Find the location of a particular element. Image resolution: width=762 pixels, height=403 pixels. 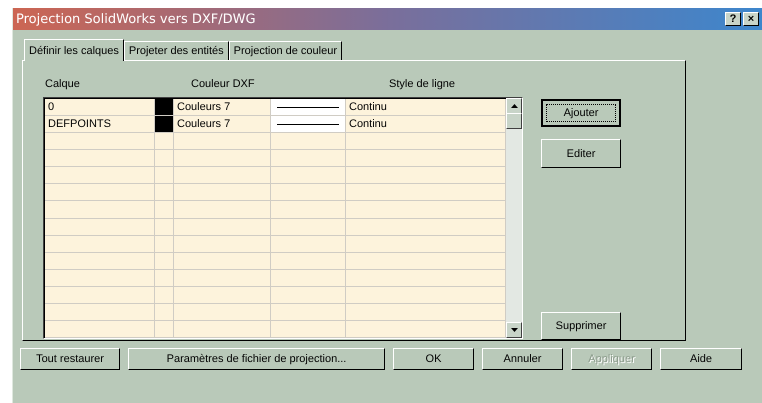

edit-button: Editer is located at coordinates (581, 153).